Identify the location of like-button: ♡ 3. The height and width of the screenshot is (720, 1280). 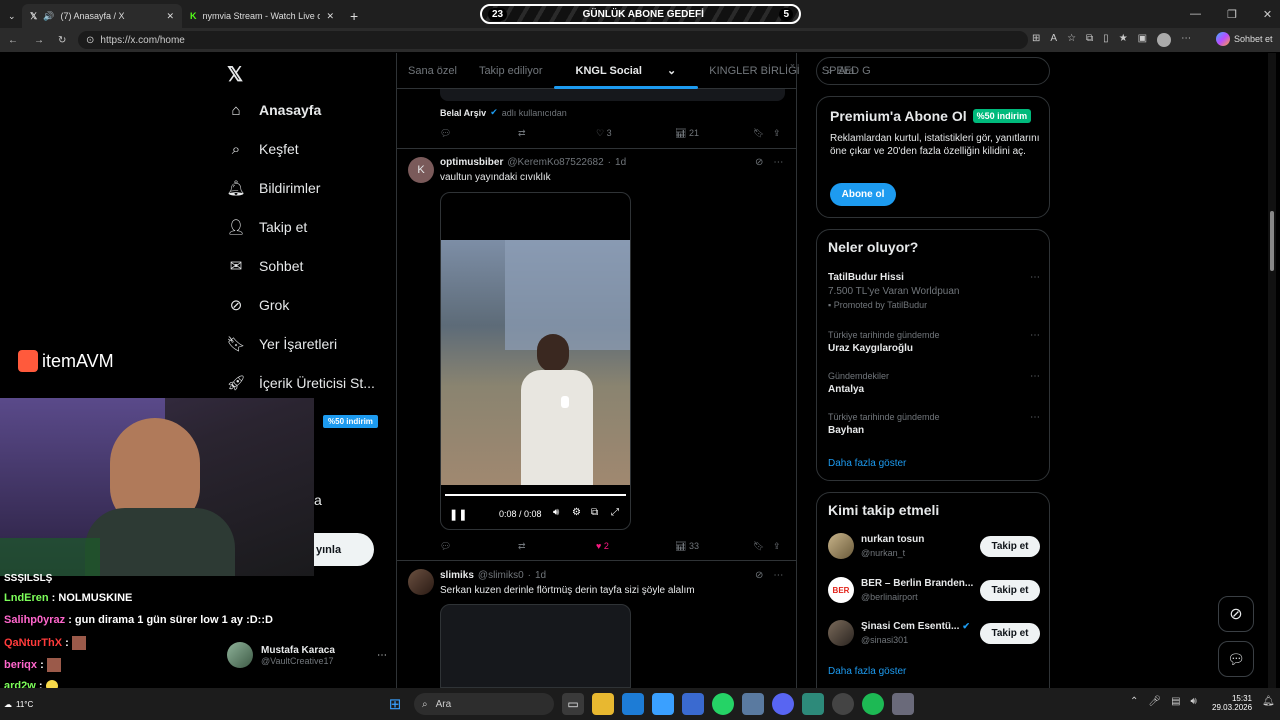
(604, 133).